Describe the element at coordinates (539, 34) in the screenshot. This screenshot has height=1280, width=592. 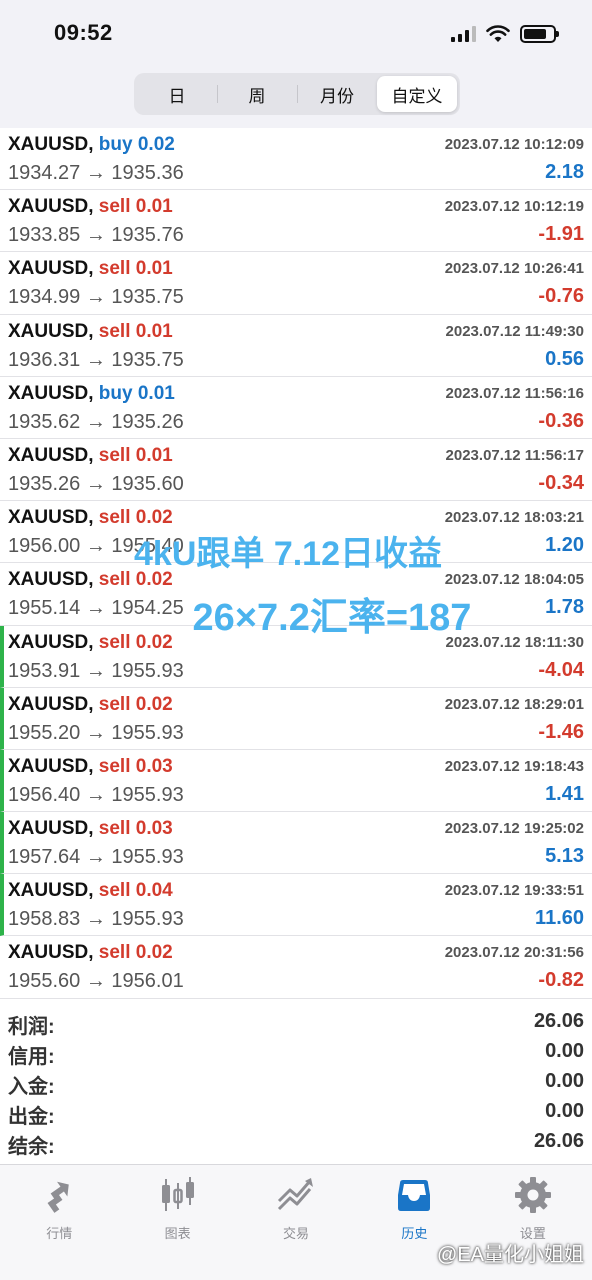
I see `battery-icon` at that location.